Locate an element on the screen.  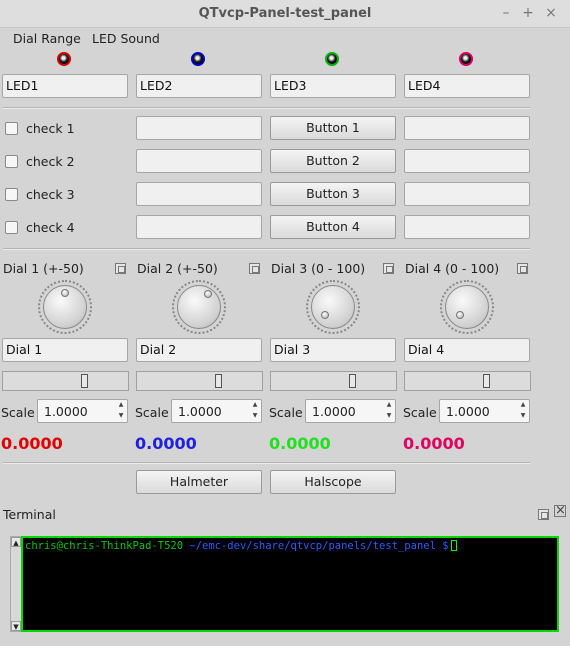
dial-2-field: Dial 2 is located at coordinates (199, 350).